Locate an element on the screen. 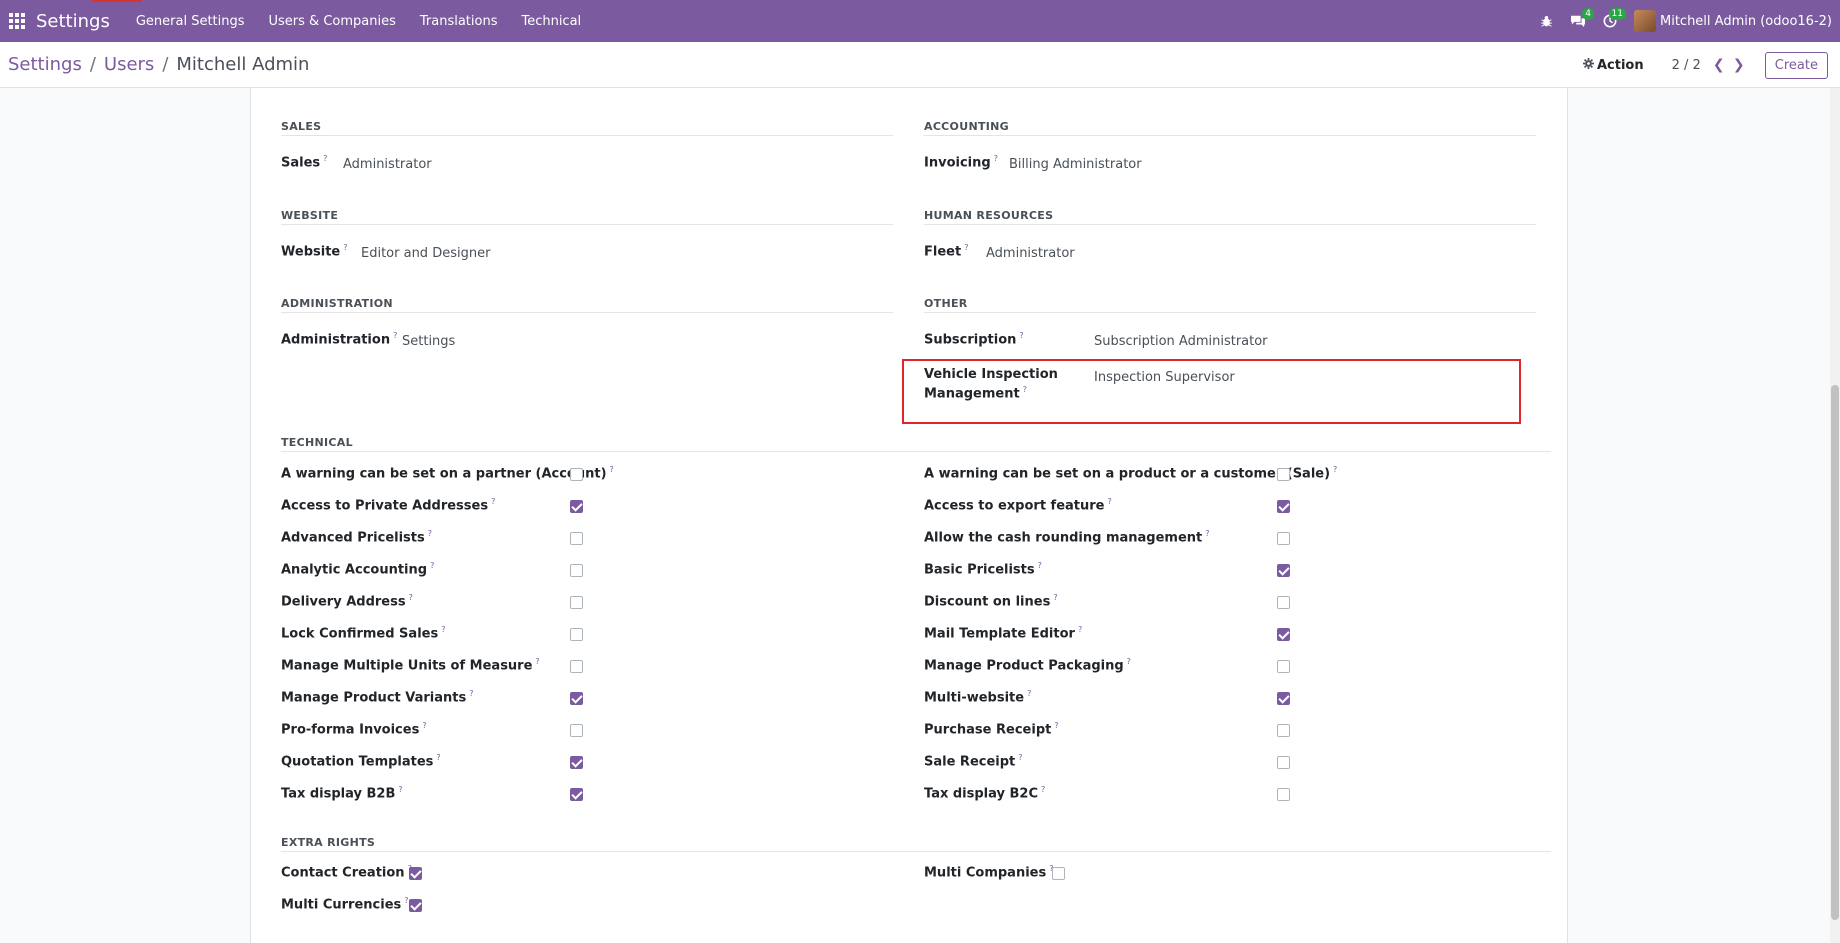 Image resolution: width=1840 pixels, height=943 pixels. field-label-administration: Administration? is located at coordinates (339, 339).